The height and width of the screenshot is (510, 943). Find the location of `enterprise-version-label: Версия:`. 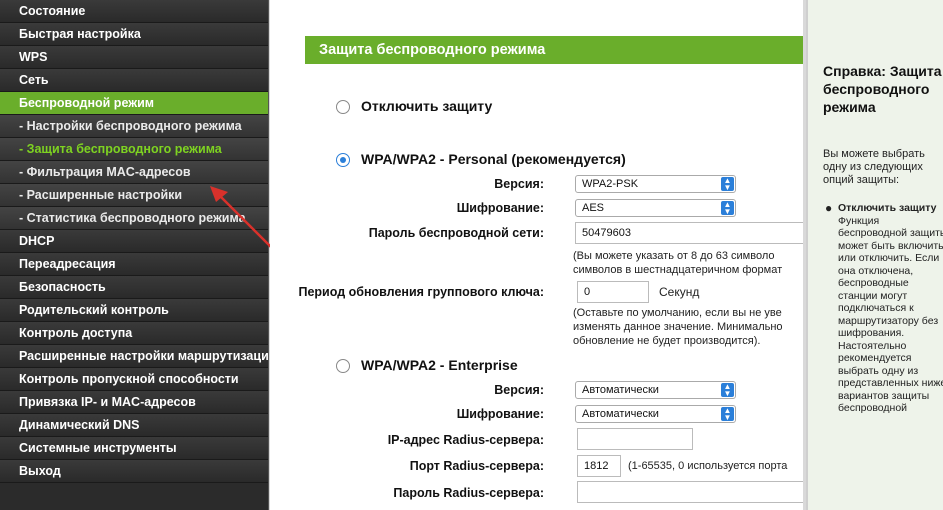

enterprise-version-label: Версия: is located at coordinates (519, 390).